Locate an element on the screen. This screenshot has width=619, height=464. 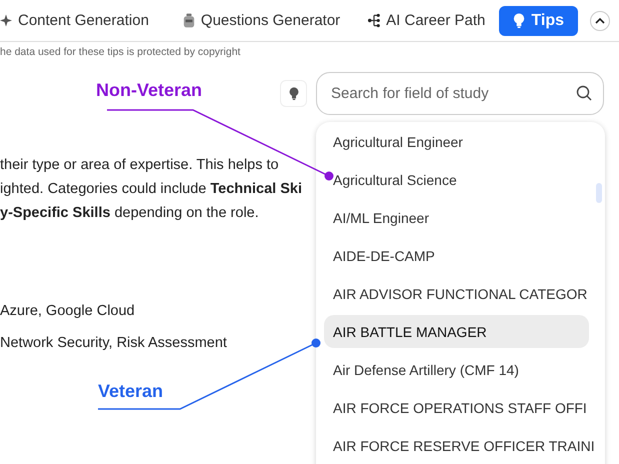
tip-text: Azure, Google Cloud is located at coordinates (67, 311).